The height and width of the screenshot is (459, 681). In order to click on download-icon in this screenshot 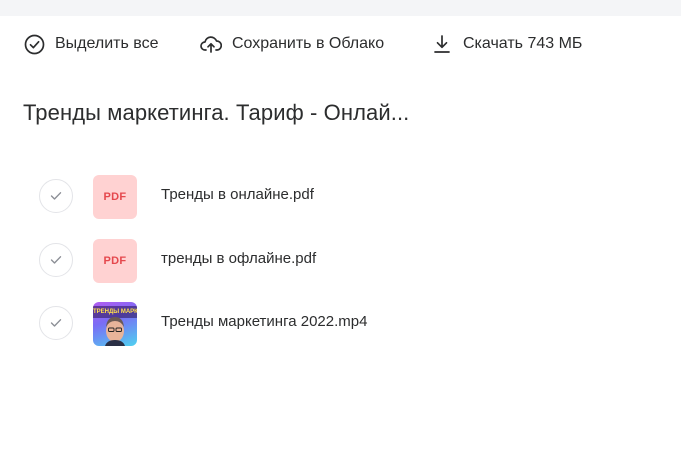, I will do `click(442, 44)`.